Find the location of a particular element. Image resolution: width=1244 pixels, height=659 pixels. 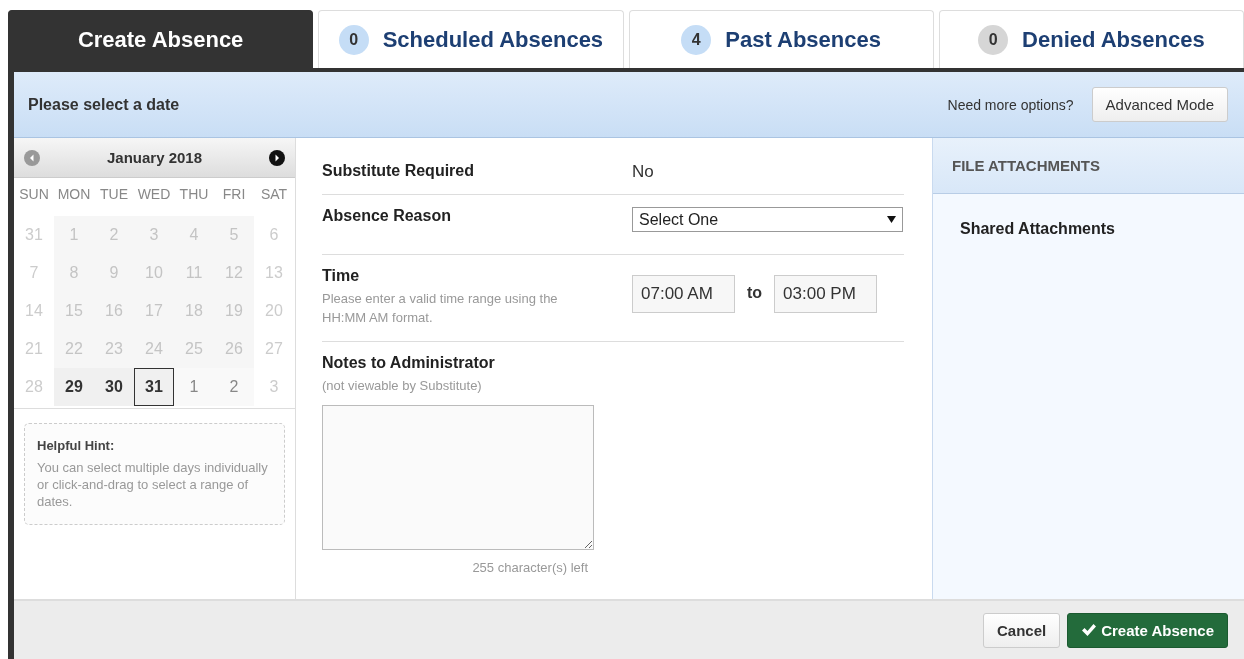

section-title: Shared Attachments is located at coordinates (1037, 229).